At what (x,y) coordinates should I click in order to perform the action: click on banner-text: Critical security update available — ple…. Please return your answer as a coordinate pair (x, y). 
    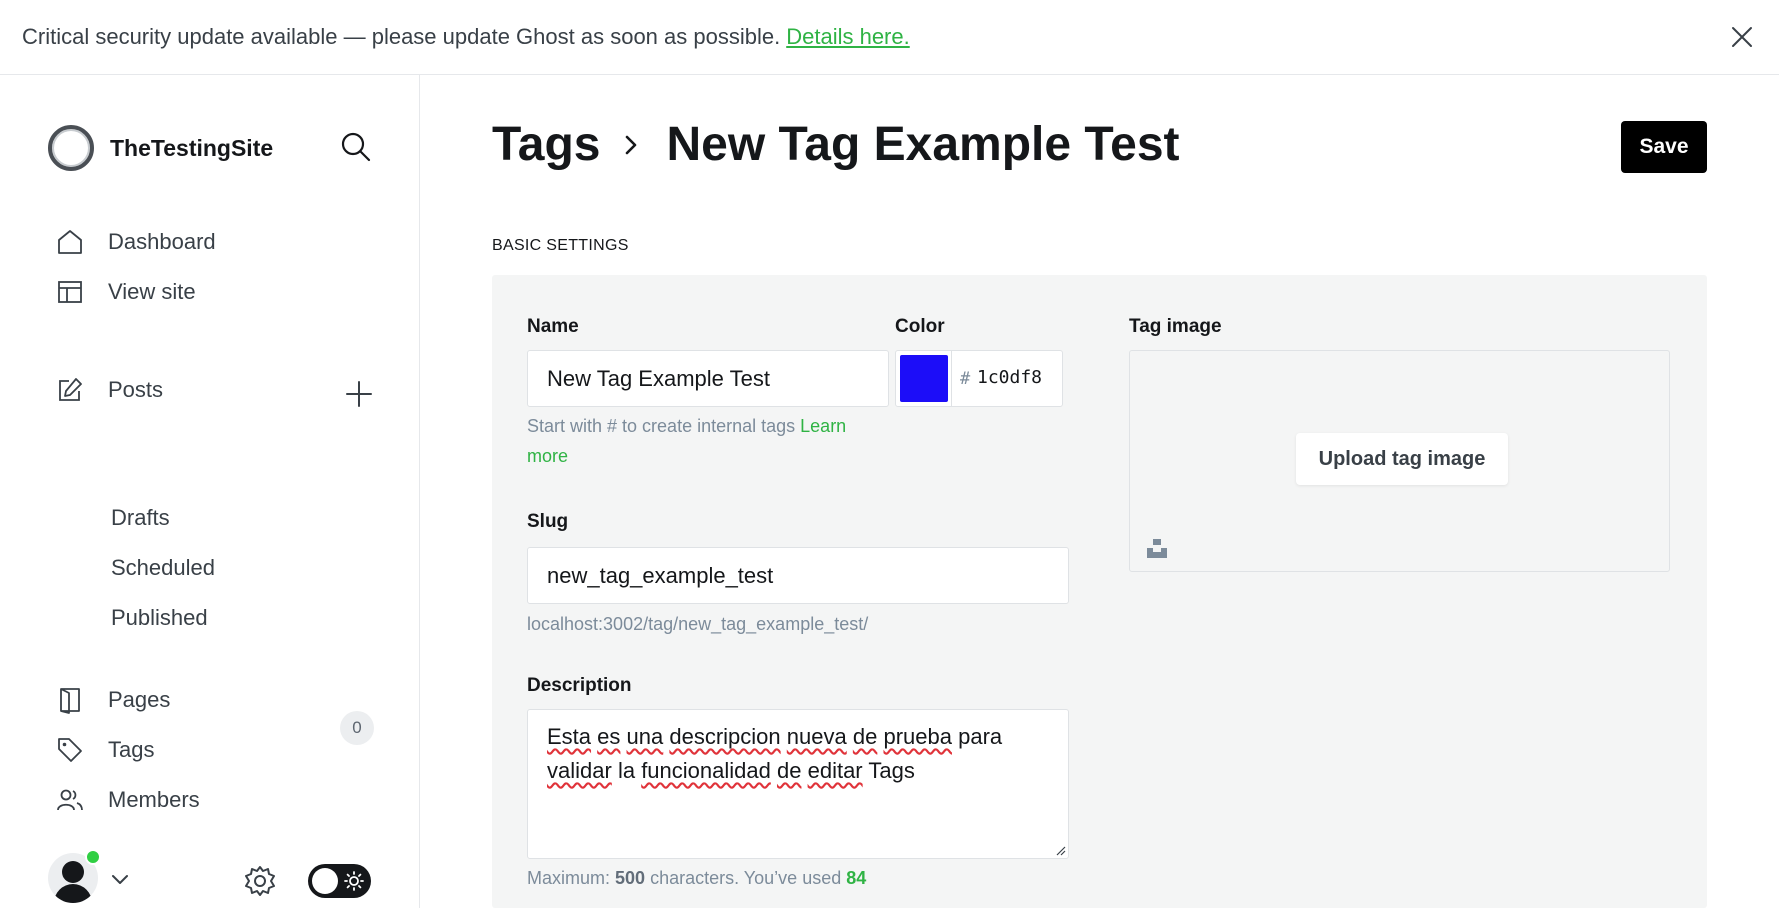
    Looking at the image, I should click on (401, 36).